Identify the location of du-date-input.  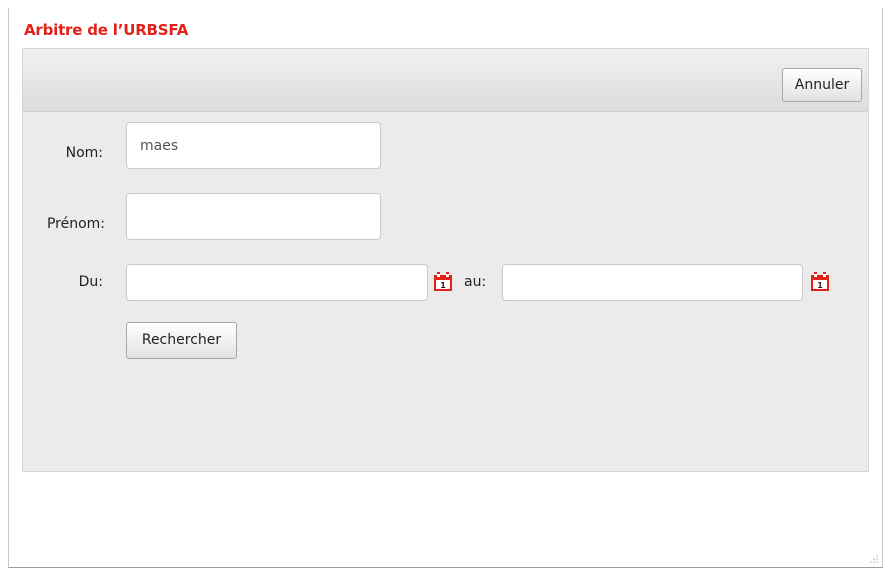
(277, 282).